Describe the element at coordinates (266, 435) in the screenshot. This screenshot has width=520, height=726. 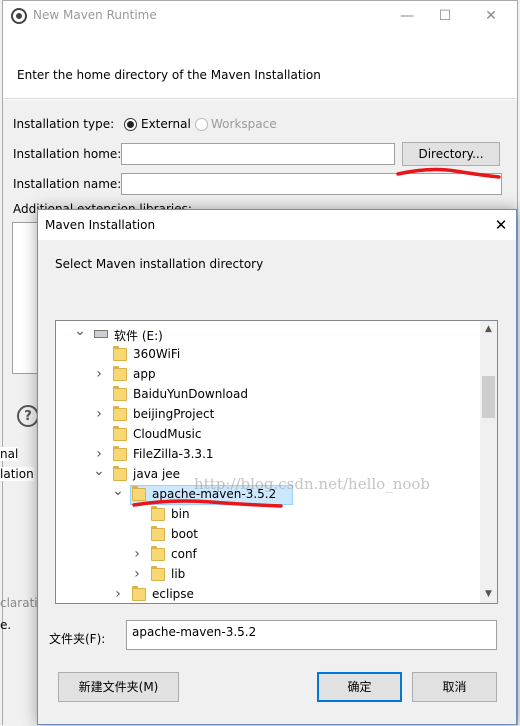
I see `tree-item: CloudMusic` at that location.